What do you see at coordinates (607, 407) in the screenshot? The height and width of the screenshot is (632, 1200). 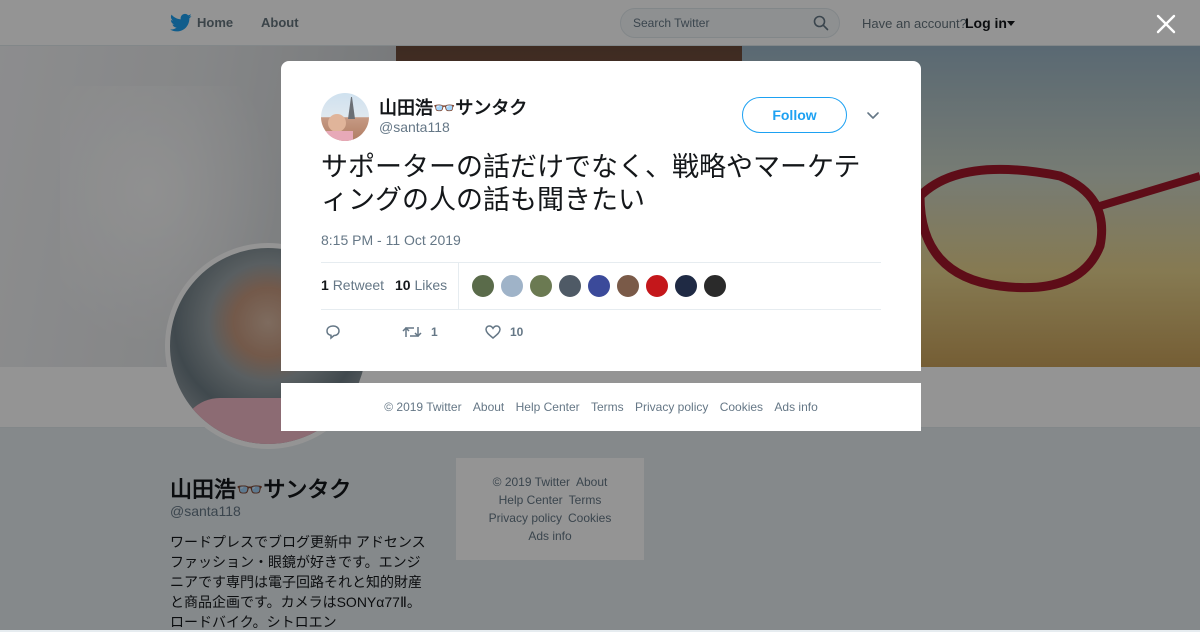 I see `footer-terms-link: Terms` at bounding box center [607, 407].